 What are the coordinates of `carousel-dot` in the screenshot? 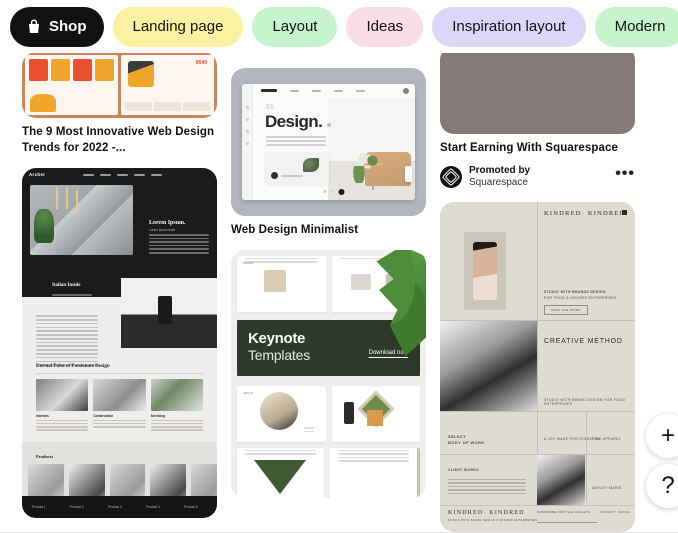 It's located at (332, 191).